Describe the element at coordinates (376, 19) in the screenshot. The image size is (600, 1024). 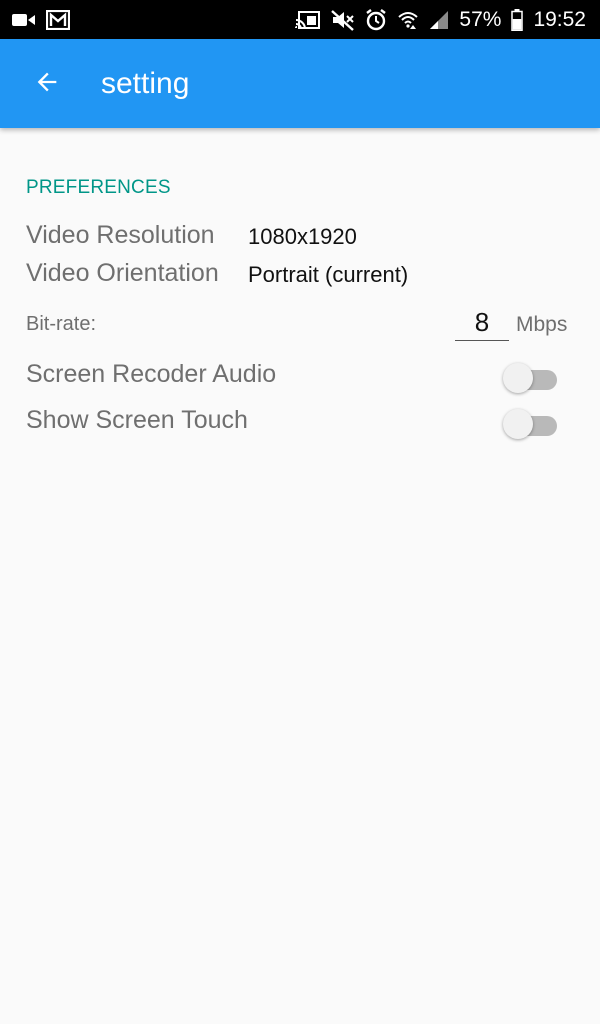
I see `alarm-icon` at that location.